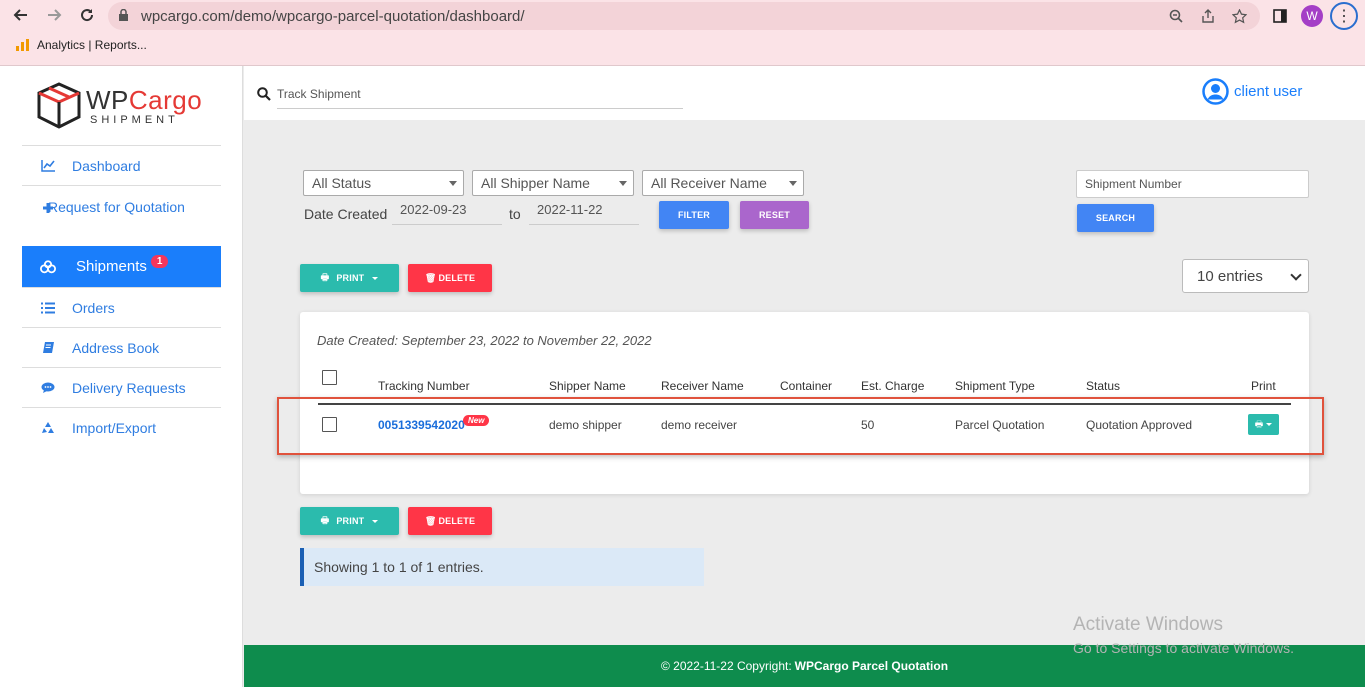  What do you see at coordinates (1215, 91) in the screenshot?
I see `user-circle-icon` at bounding box center [1215, 91].